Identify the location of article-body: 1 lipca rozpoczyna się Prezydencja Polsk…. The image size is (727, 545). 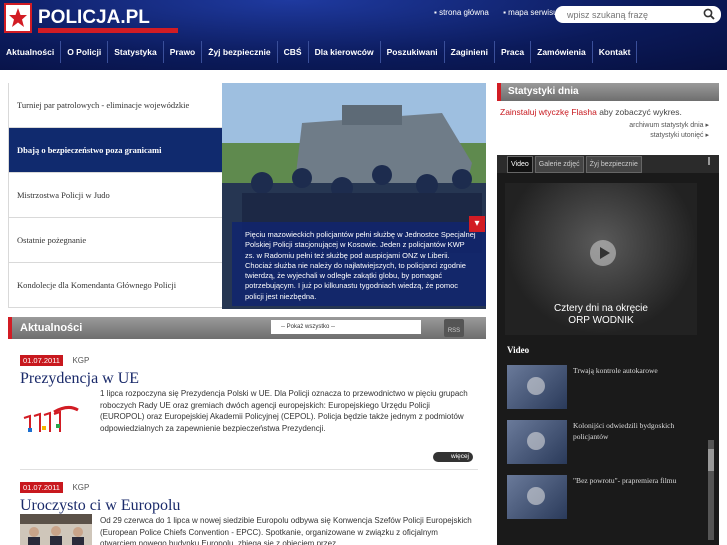
(284, 411).